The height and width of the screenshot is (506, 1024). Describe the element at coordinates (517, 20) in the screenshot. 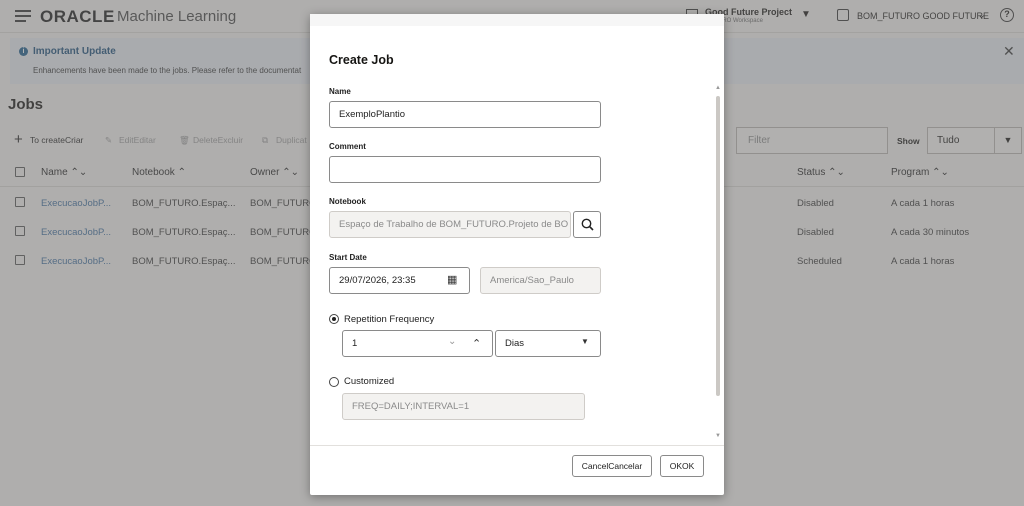

I see `dialog-top-strip` at that location.